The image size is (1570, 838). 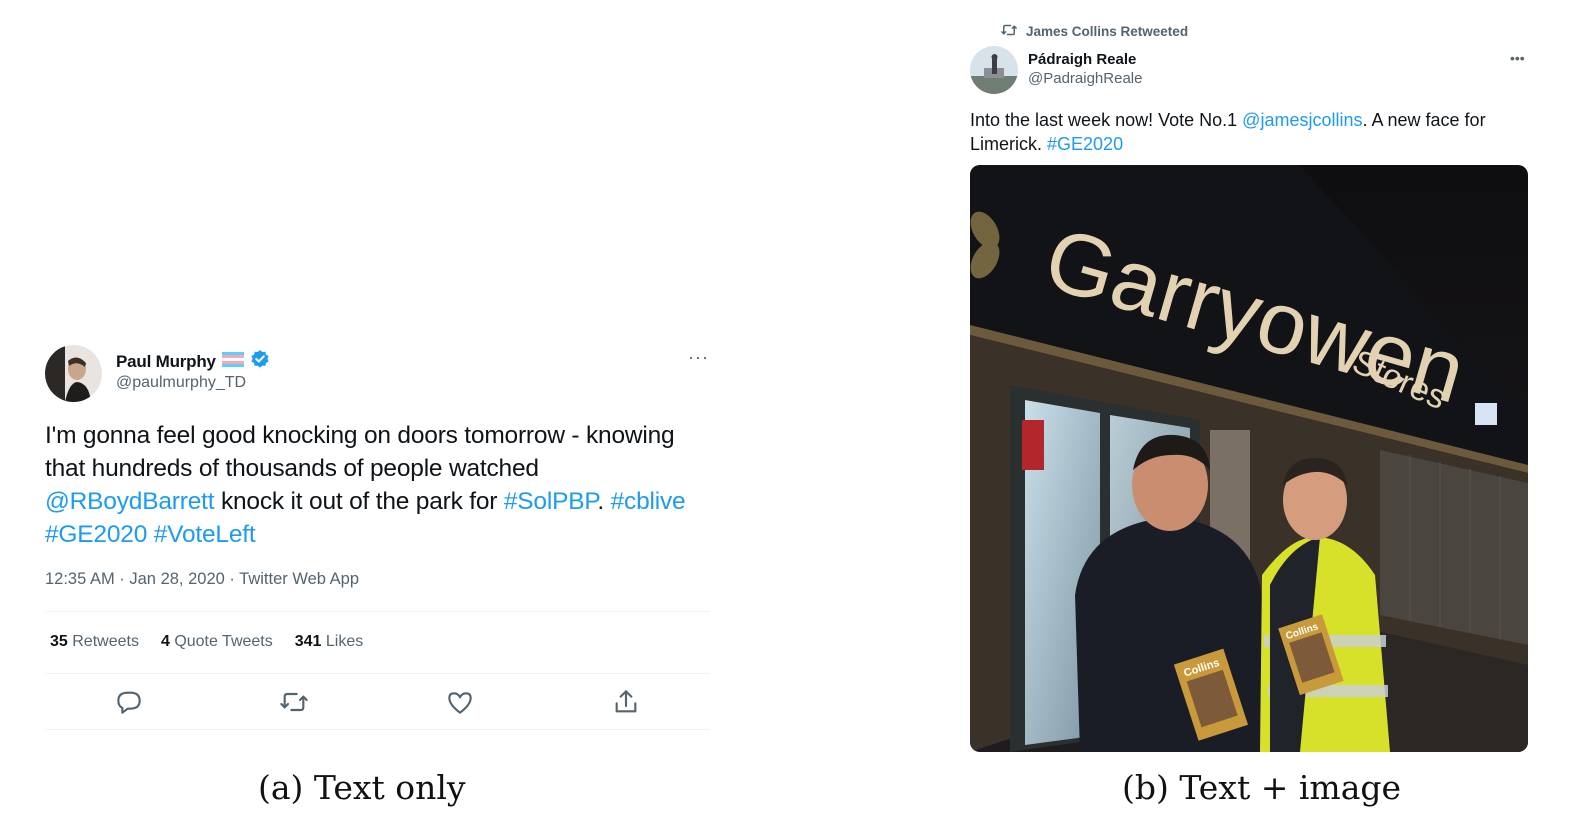 I want to click on share-icon, so click(x=626, y=702).